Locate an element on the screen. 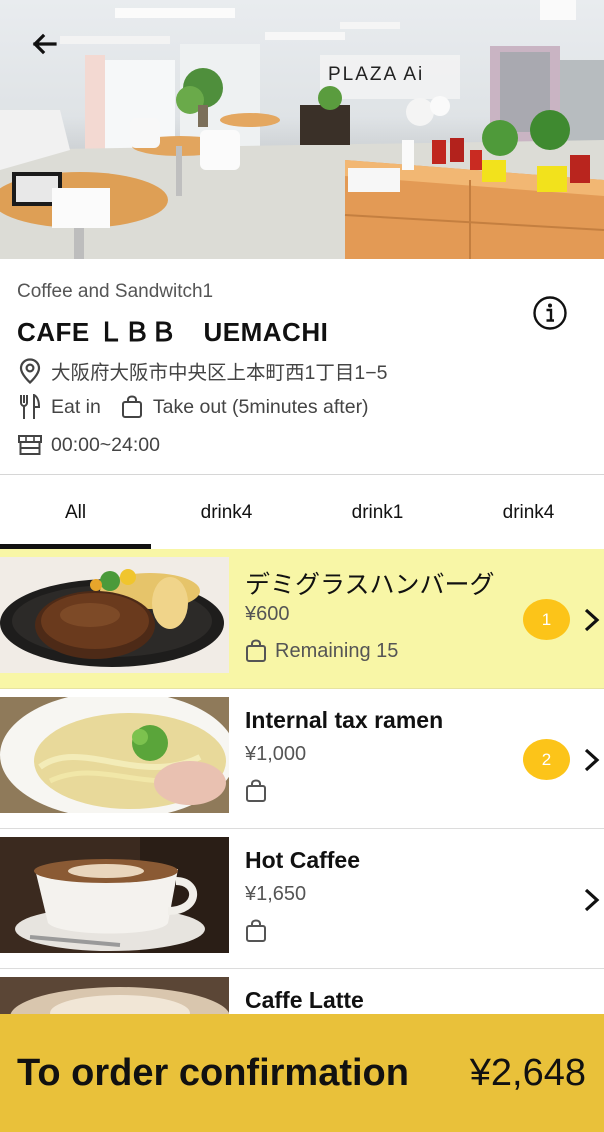  opening-hours-row: 00:00~24:00 is located at coordinates (88, 445).